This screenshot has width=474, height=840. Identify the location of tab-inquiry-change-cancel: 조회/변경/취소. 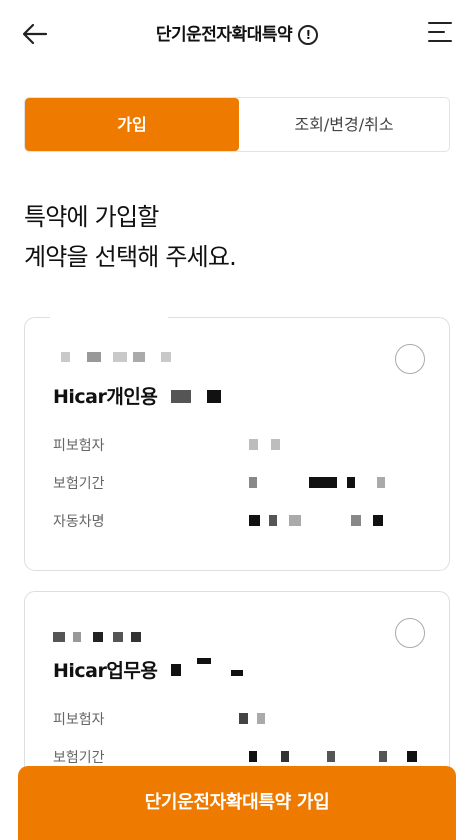
(344, 124).